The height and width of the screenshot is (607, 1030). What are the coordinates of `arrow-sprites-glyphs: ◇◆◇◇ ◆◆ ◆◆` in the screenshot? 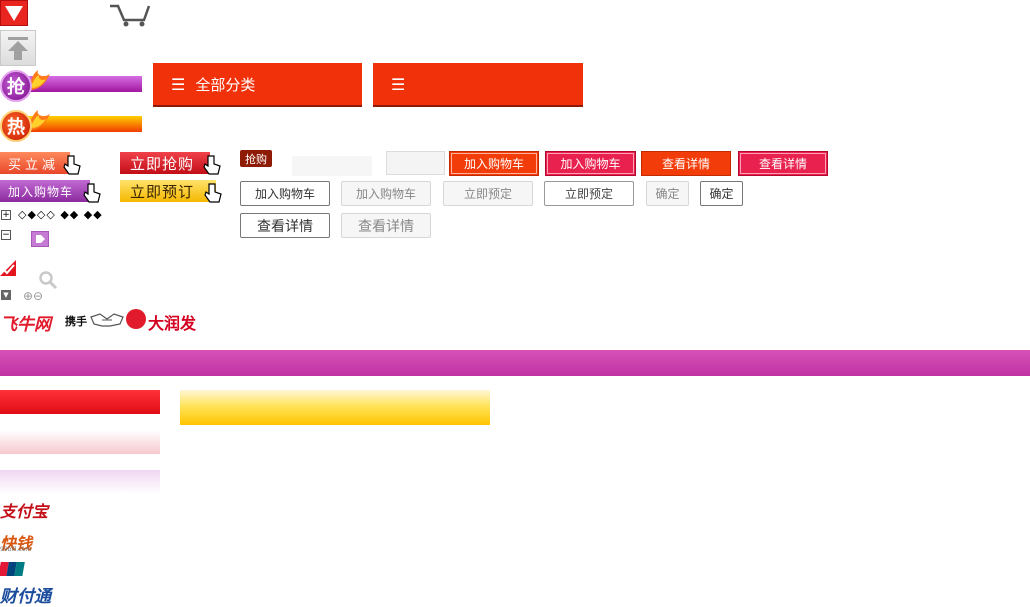 It's located at (60, 214).